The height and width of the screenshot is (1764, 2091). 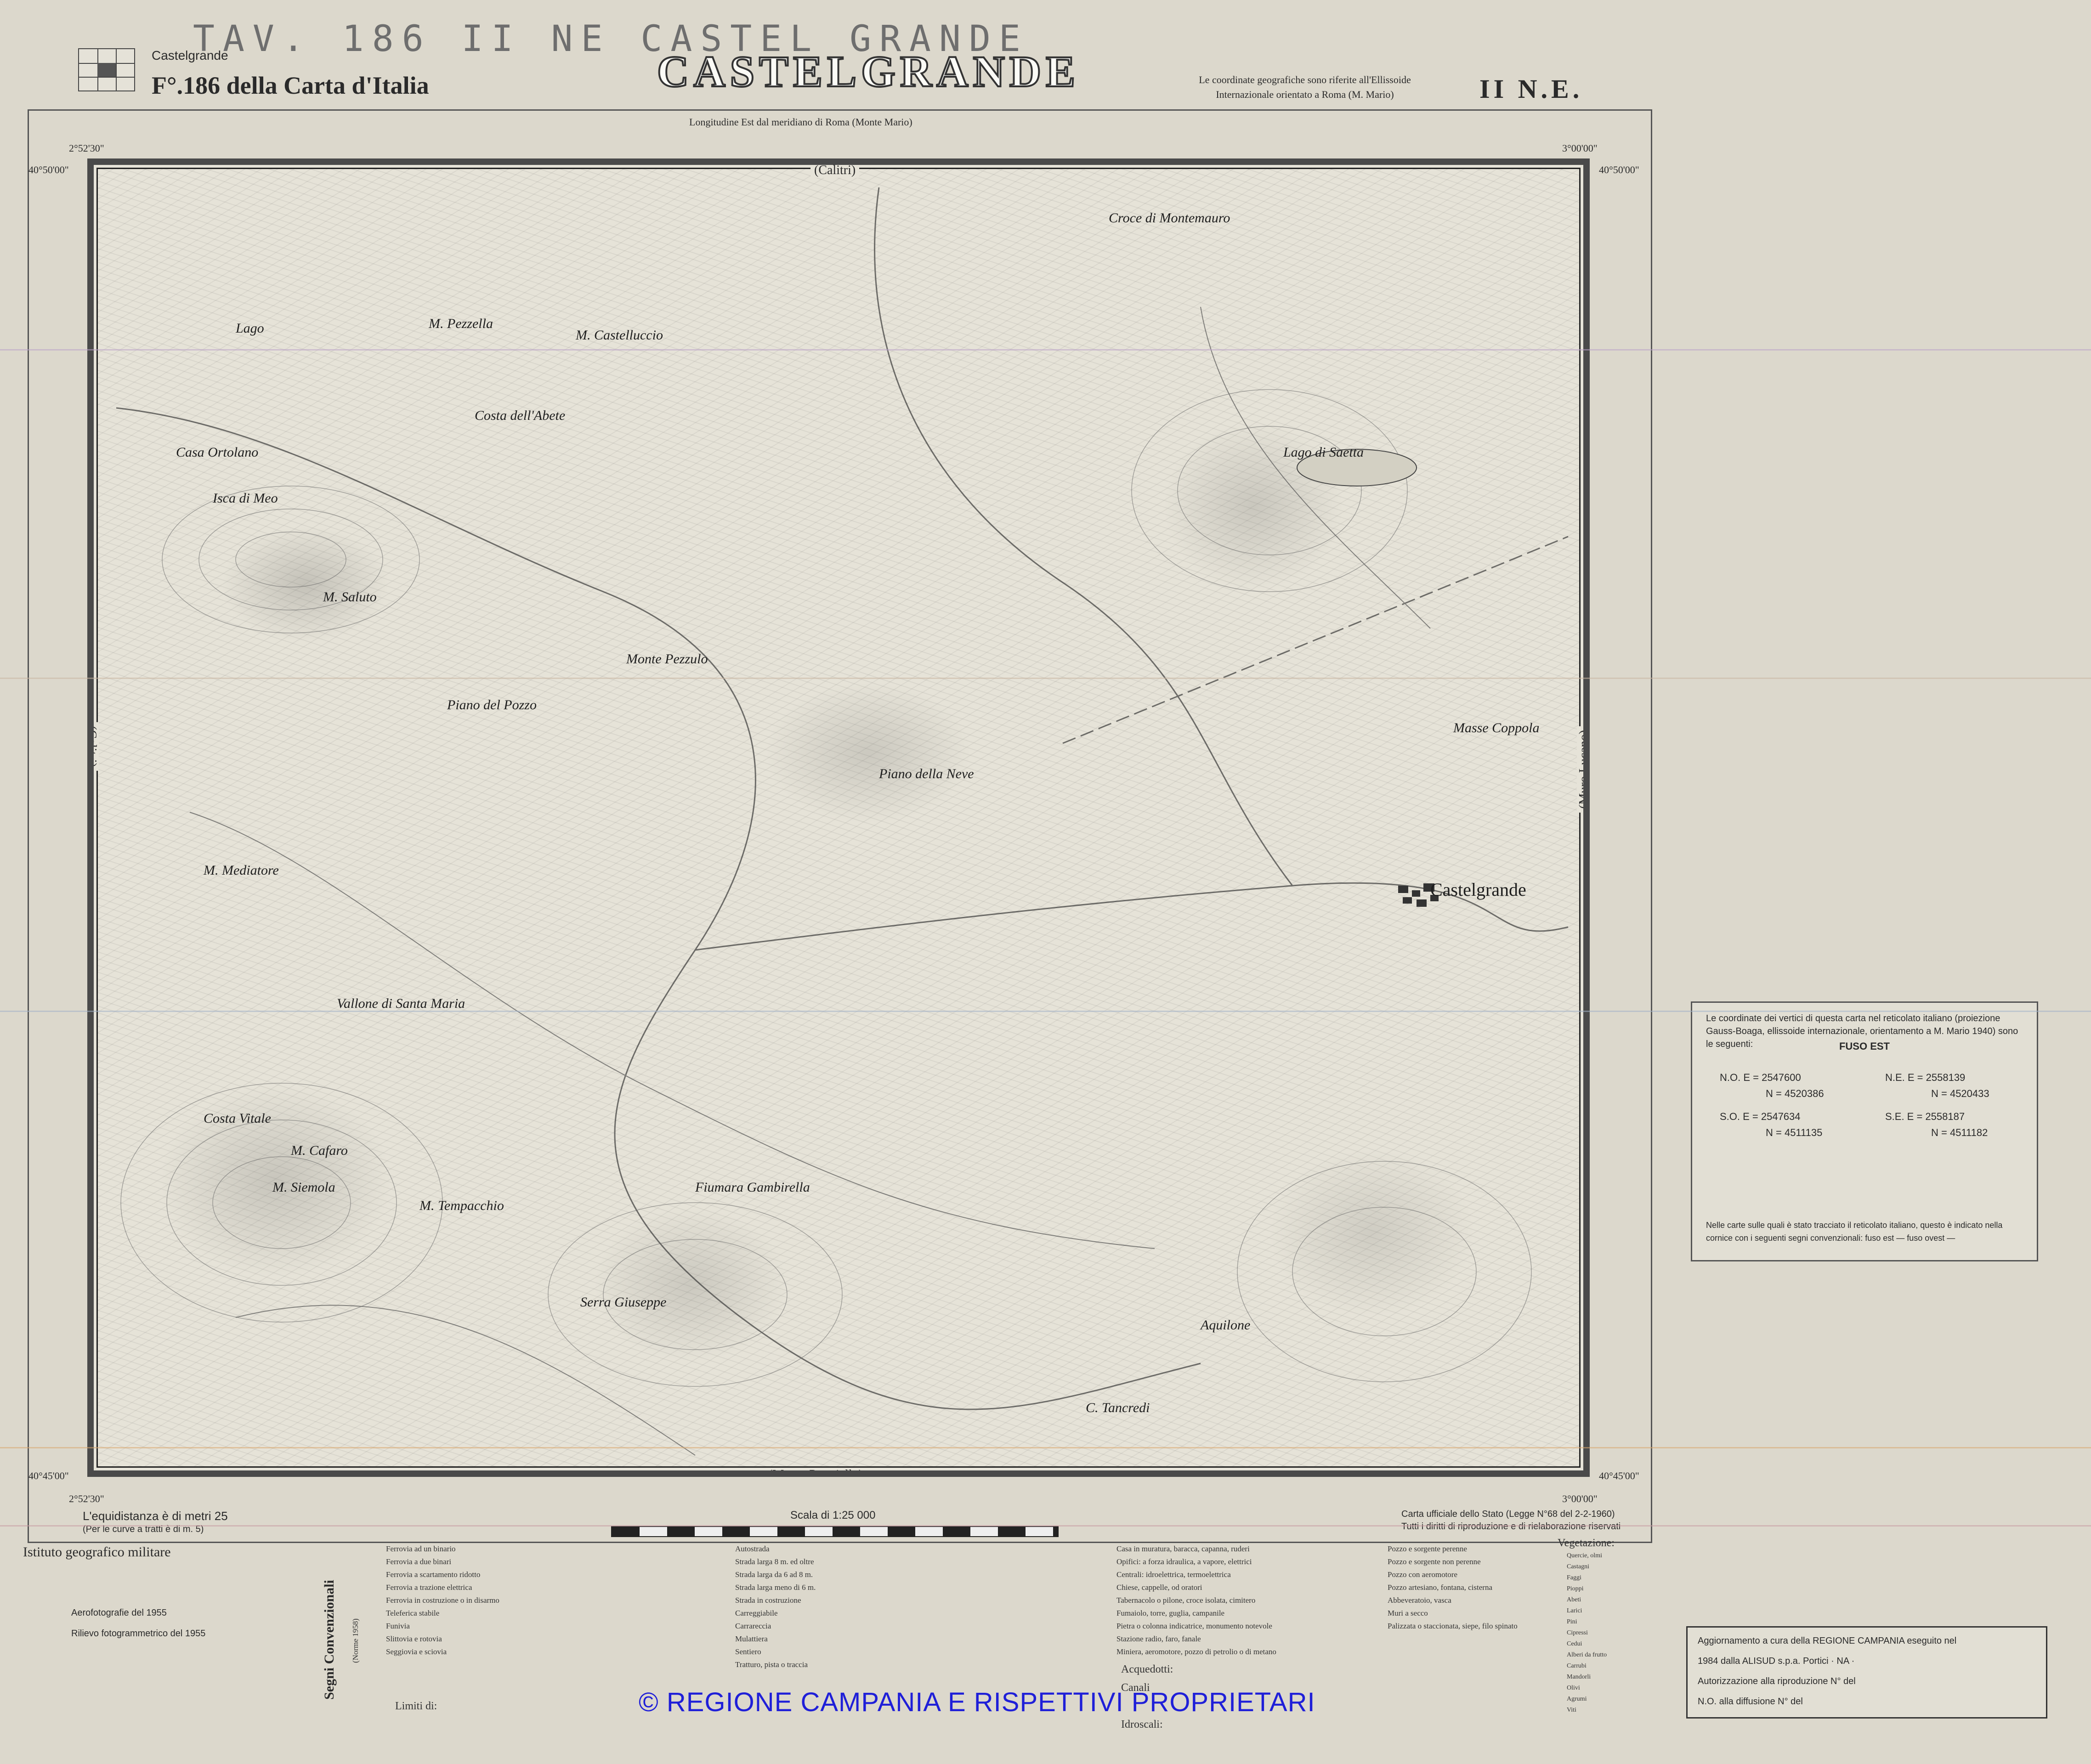 What do you see at coordinates (1574, 1611) in the screenshot?
I see `legend-item: Larici` at bounding box center [1574, 1611].